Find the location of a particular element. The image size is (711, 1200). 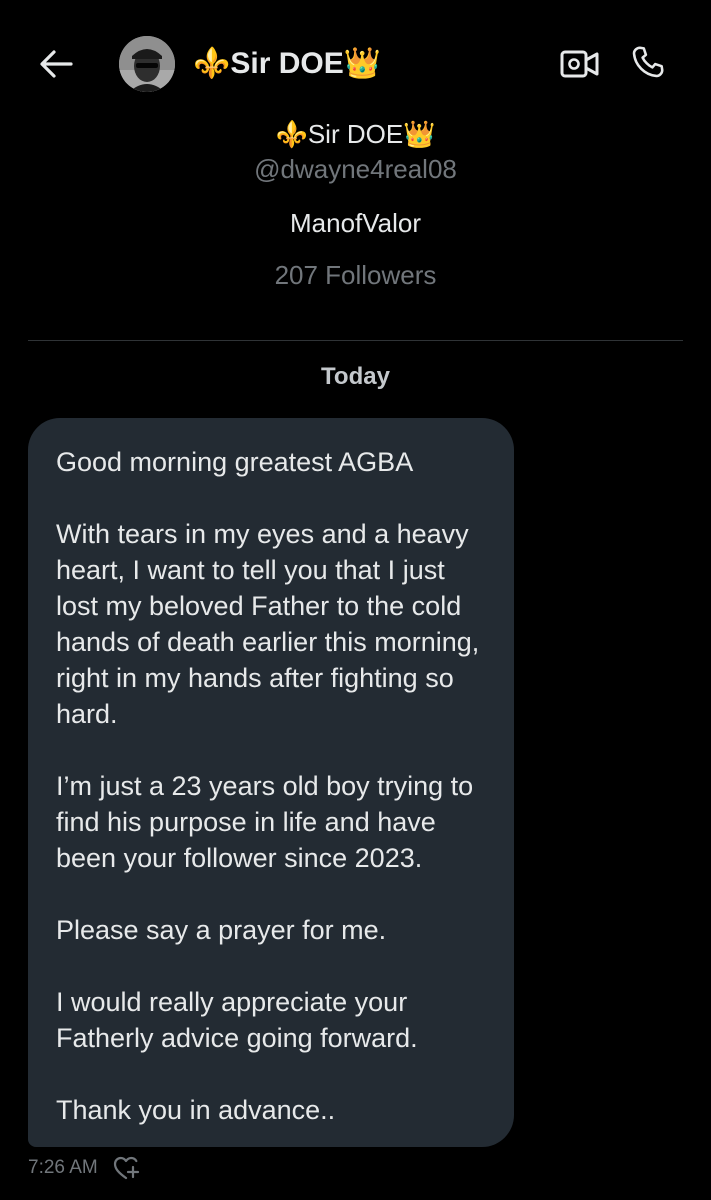

avatar is located at coordinates (147, 64).